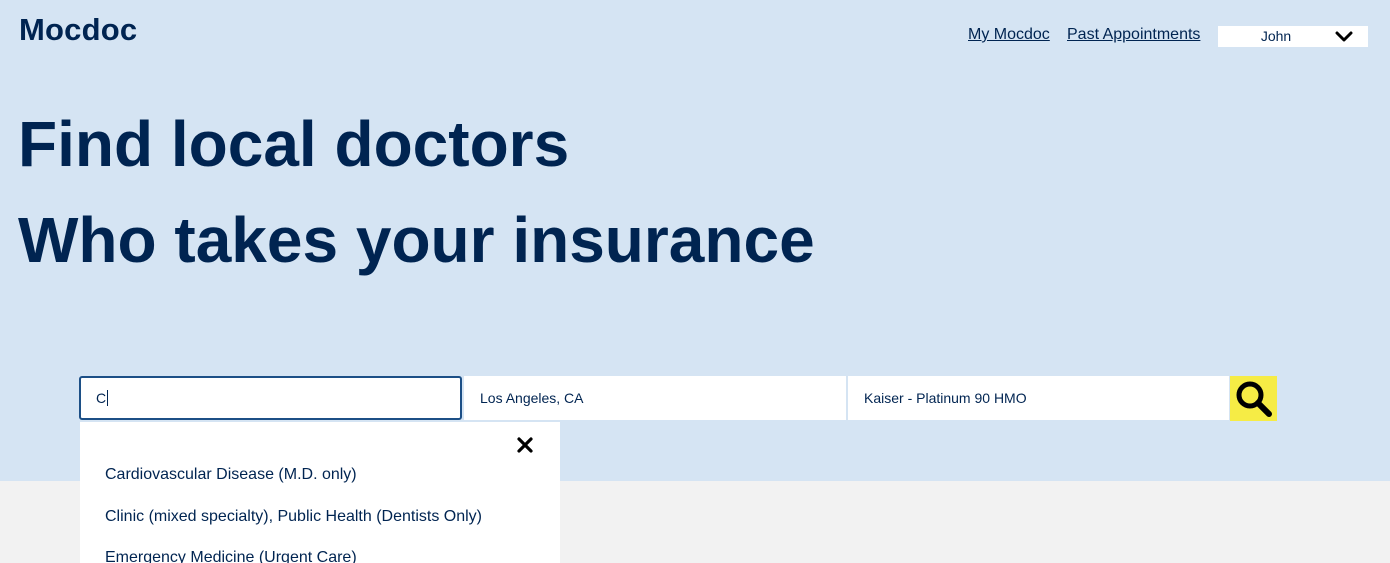  What do you see at coordinates (1038, 398) in the screenshot?
I see `insurance-input: Kaiser - Platinum 90 HMO` at bounding box center [1038, 398].